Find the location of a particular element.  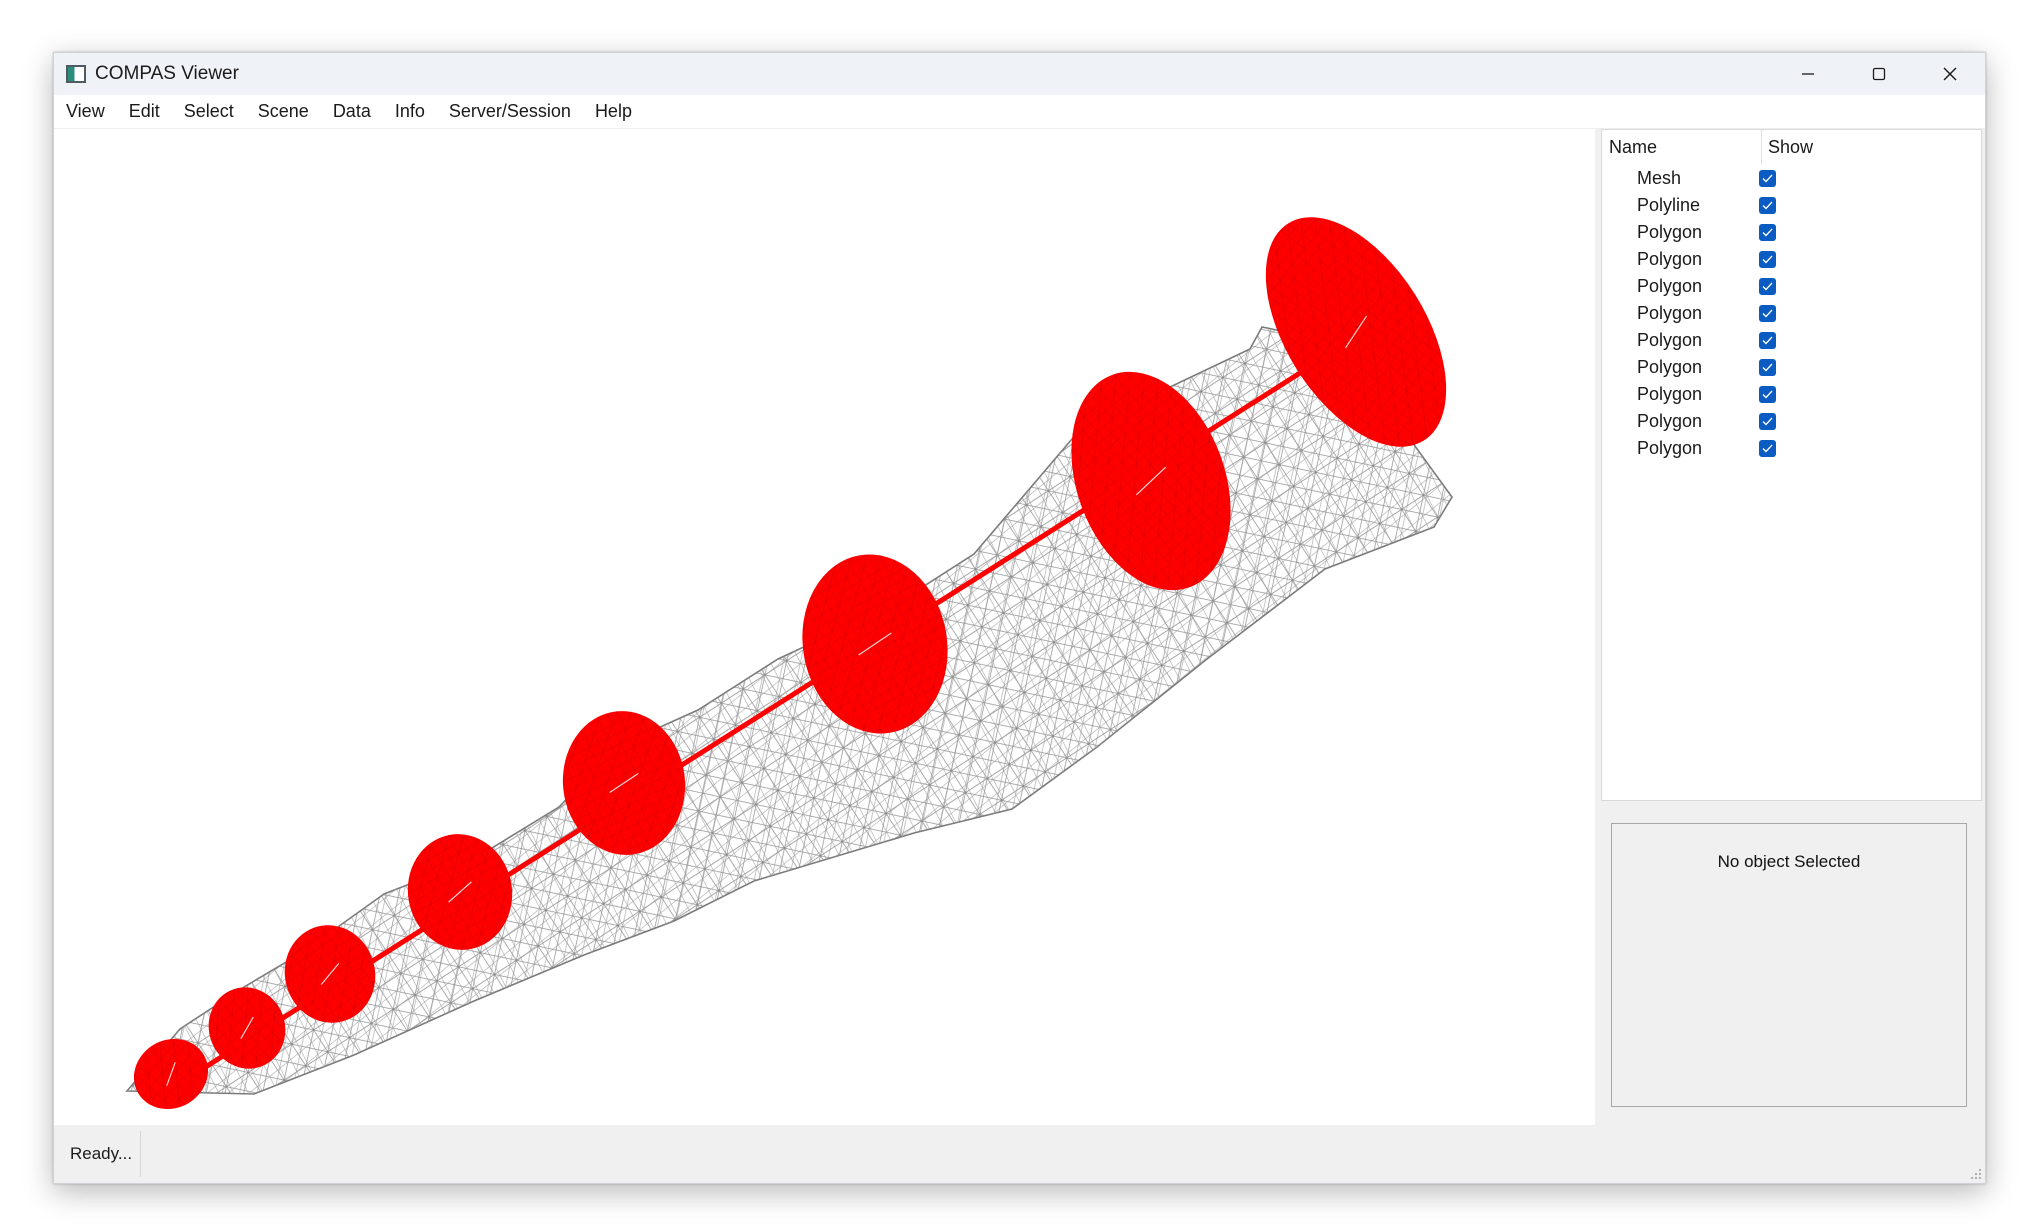

column-show-header: Show is located at coordinates (1787, 147).